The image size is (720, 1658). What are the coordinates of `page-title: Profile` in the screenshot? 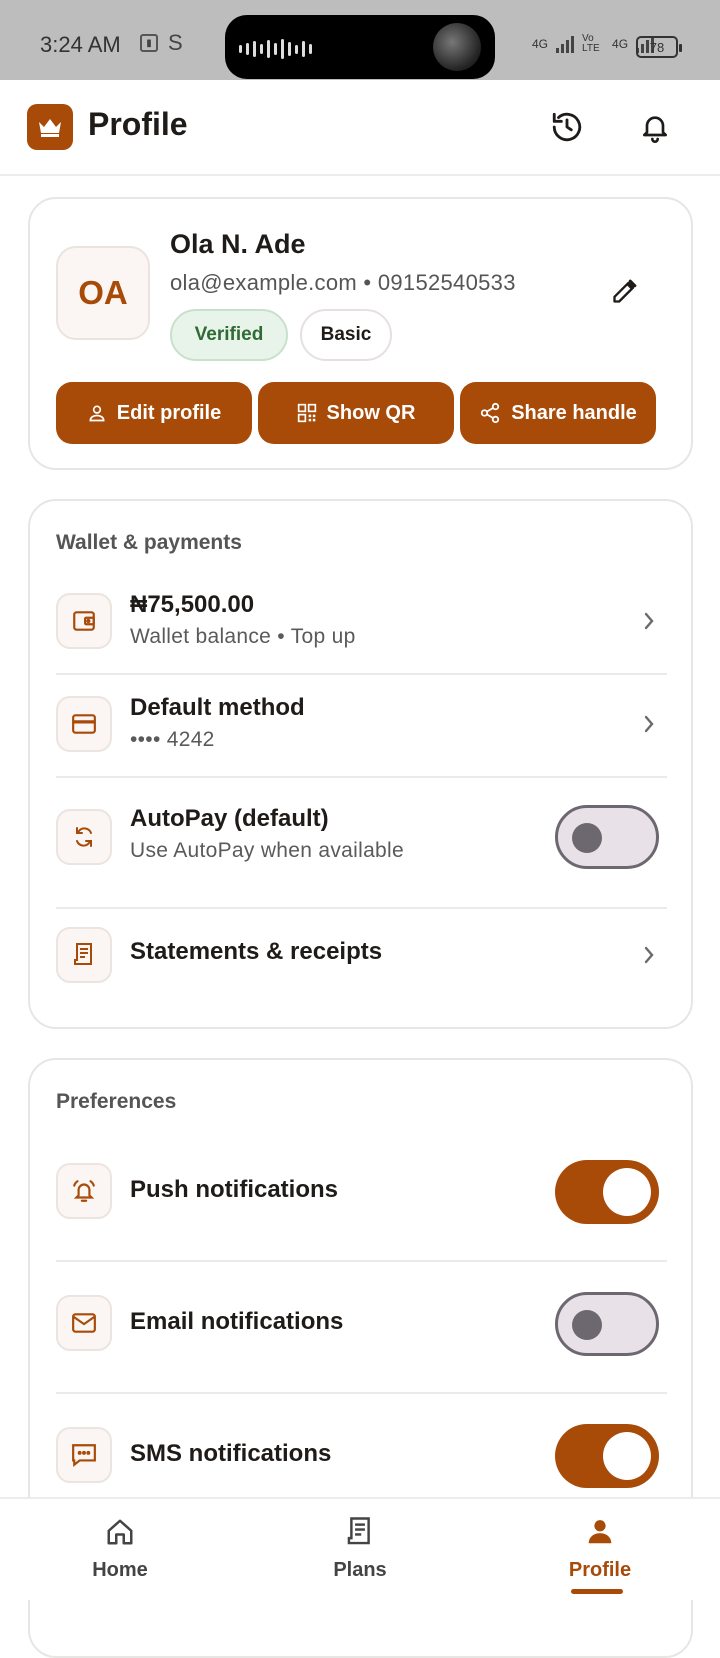 It's located at (138, 124).